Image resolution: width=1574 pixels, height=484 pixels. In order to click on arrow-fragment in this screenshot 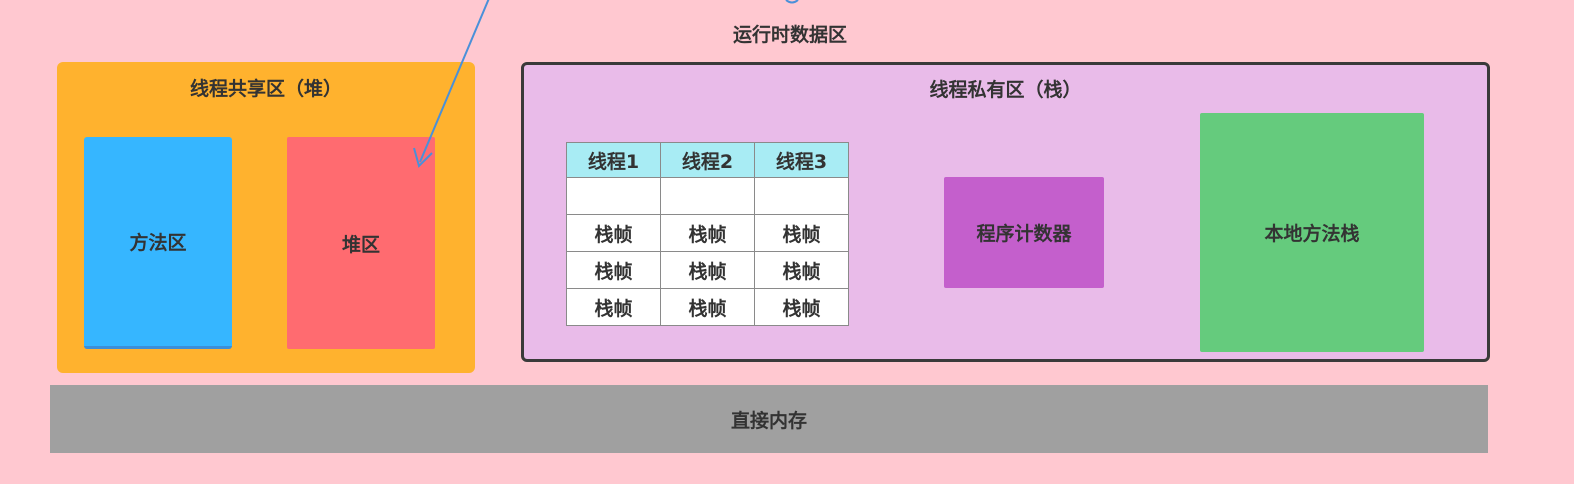, I will do `click(792, 2)`.